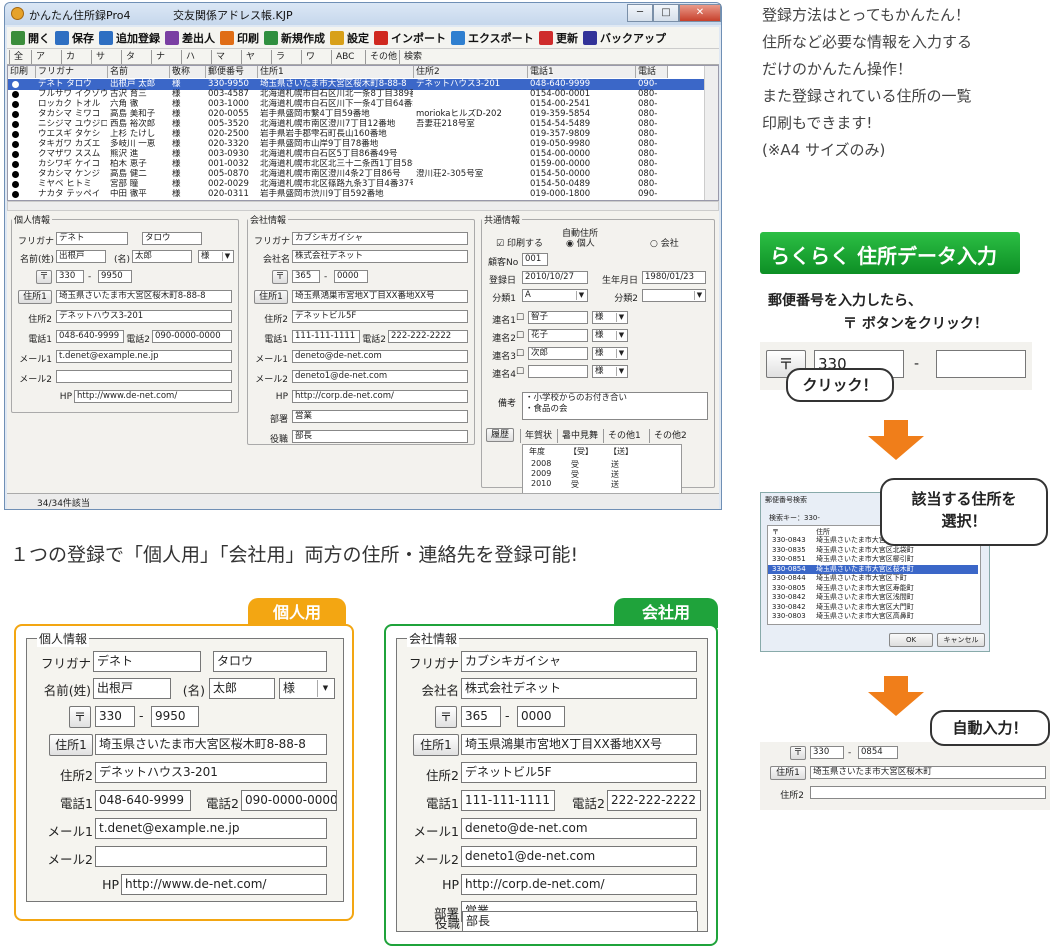  I want to click on history-tab-3: その他2, so click(668, 436).